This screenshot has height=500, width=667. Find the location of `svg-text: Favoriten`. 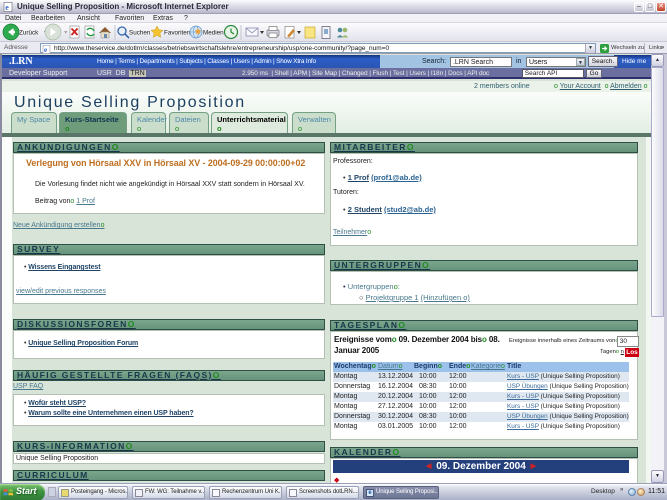

svg-text: Favoriten is located at coordinates (177, 33).